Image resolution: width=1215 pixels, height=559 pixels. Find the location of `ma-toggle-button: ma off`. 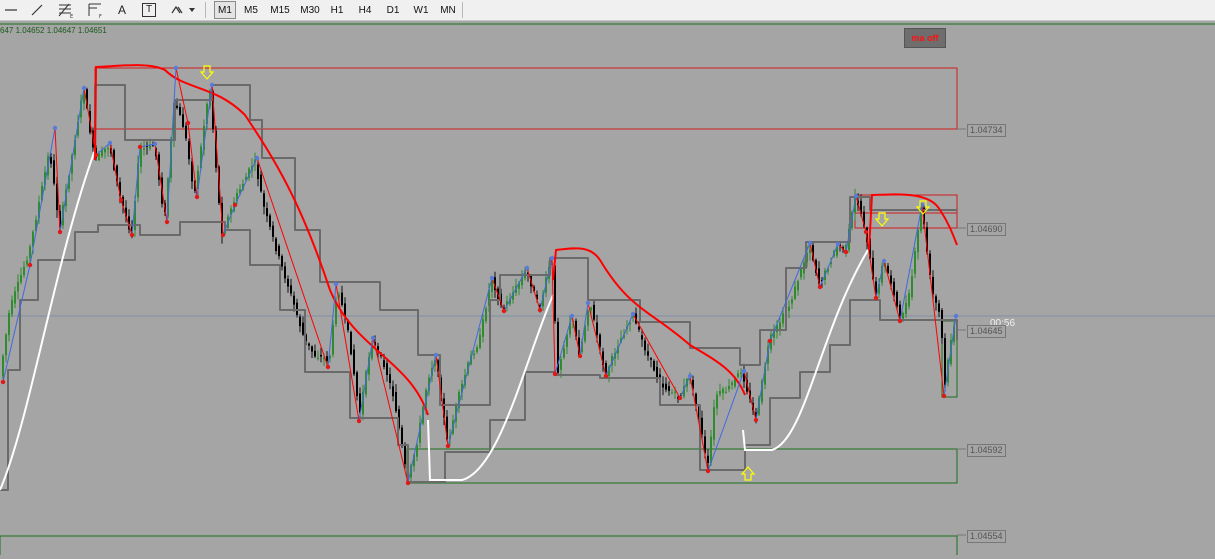

ma-toggle-button: ma off is located at coordinates (925, 38).